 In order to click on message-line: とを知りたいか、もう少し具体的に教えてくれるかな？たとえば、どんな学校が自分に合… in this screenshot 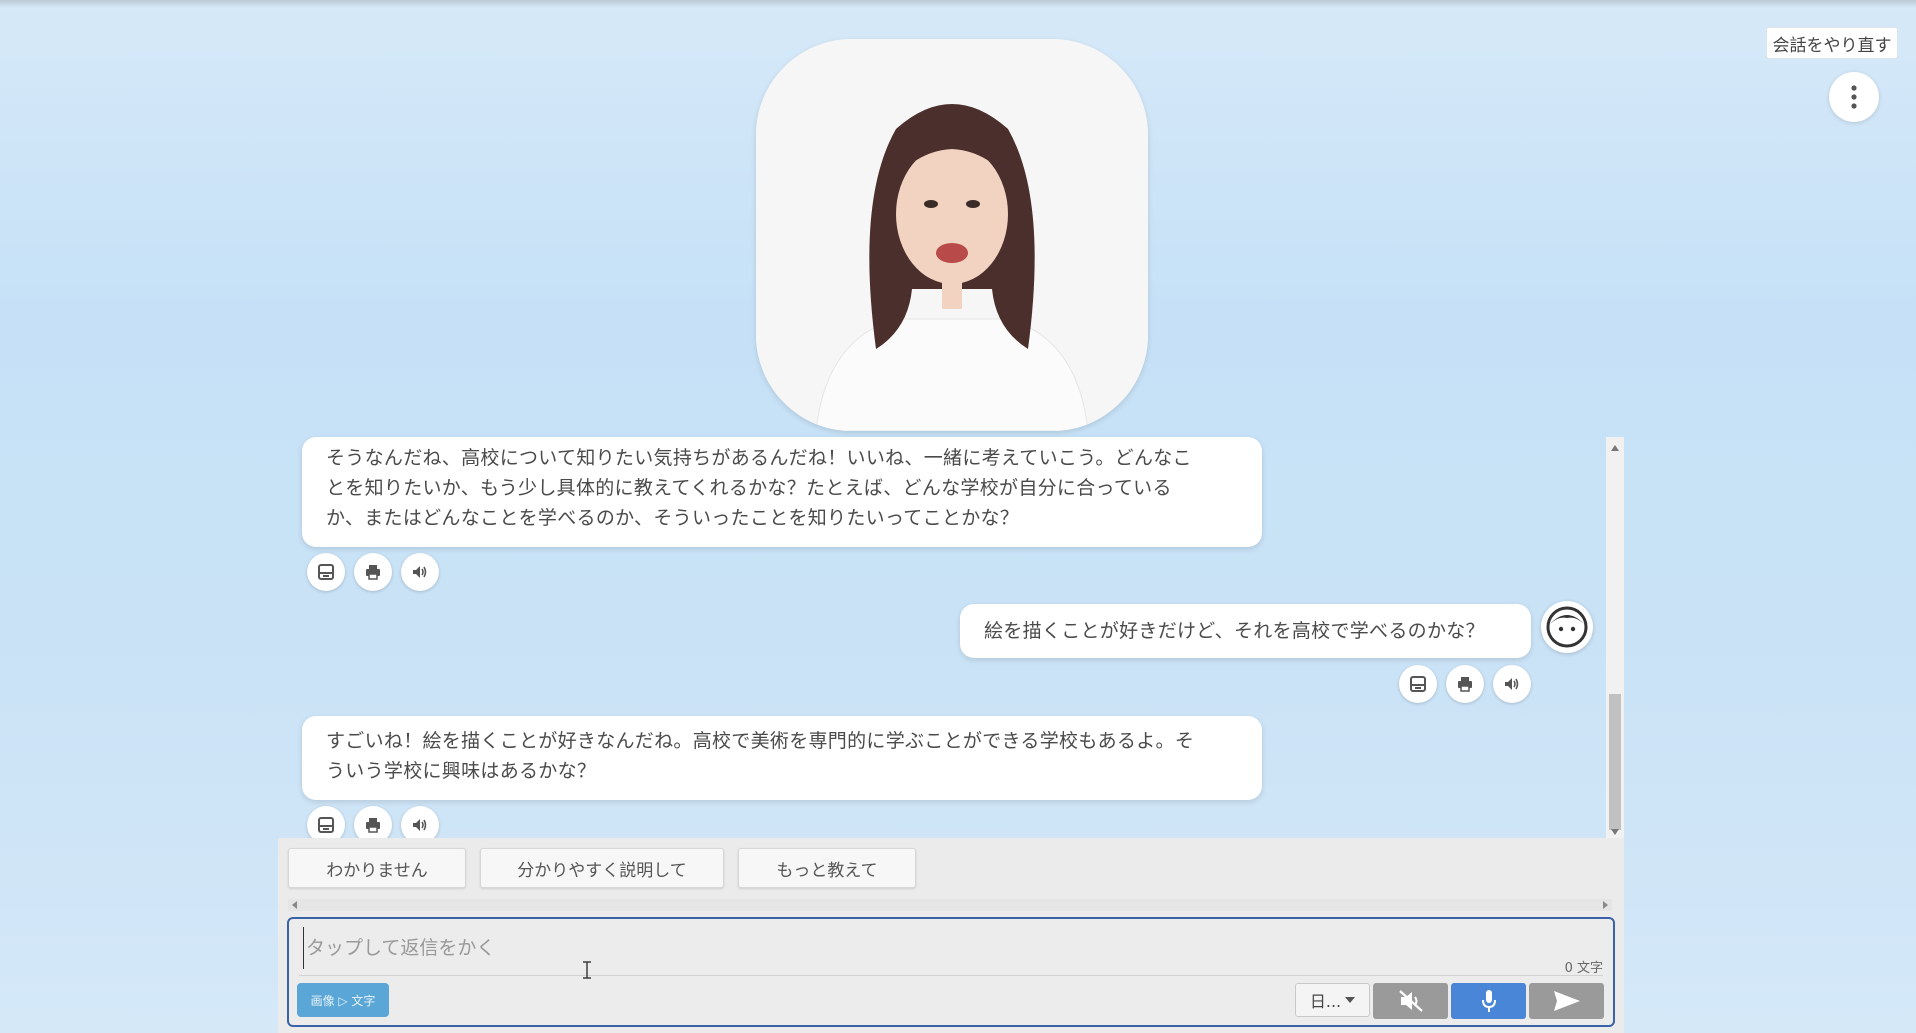, I will do `click(749, 488)`.